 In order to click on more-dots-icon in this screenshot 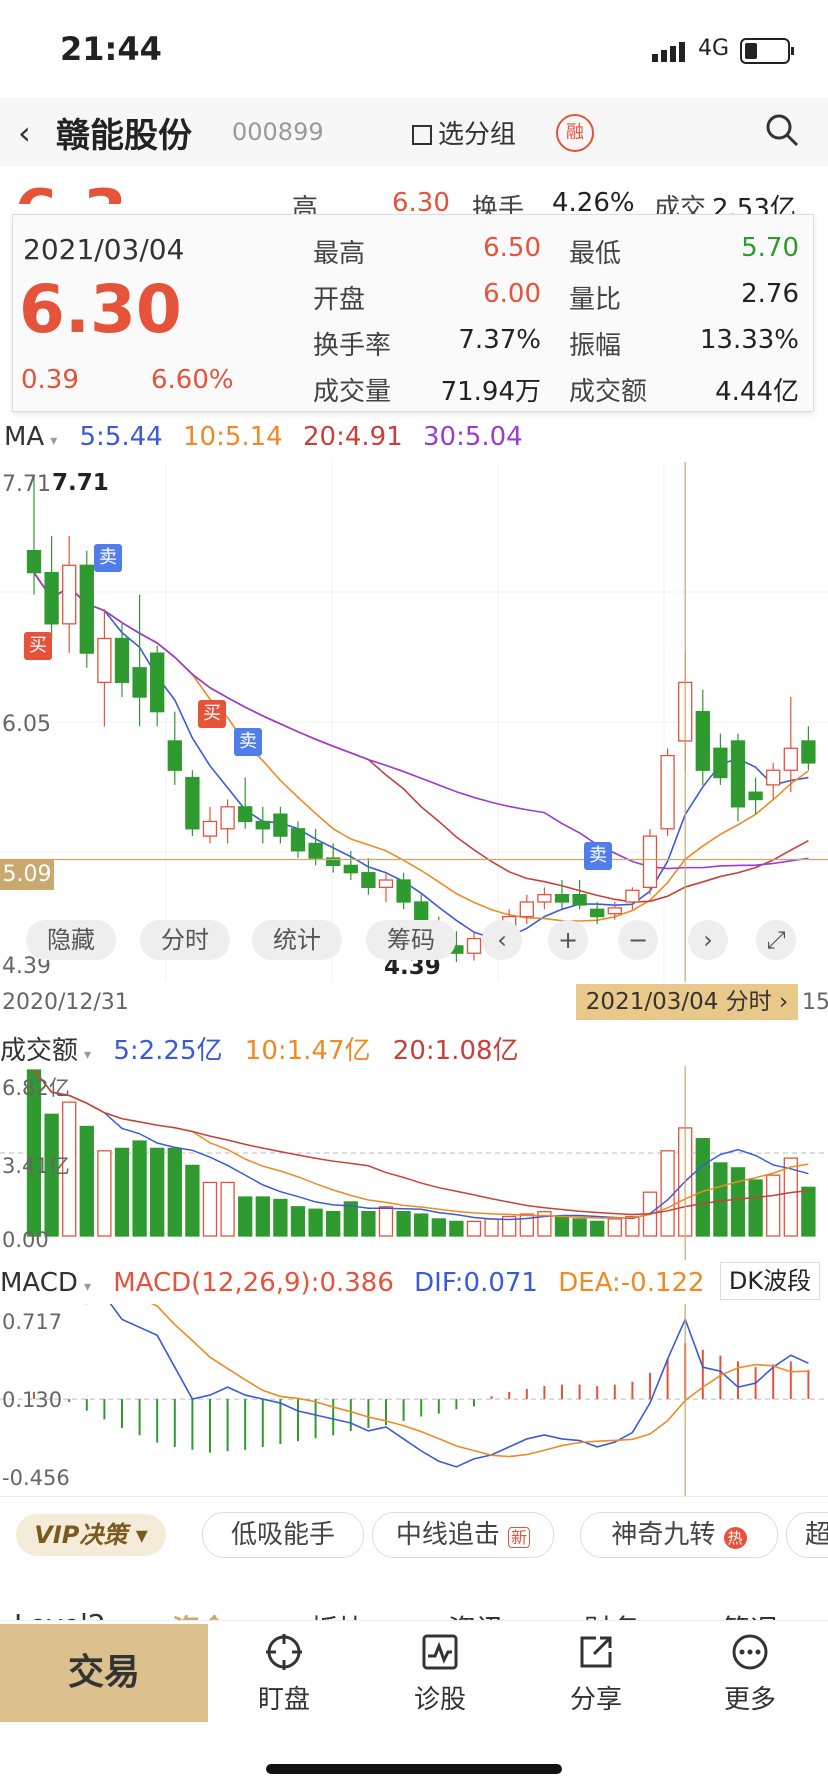, I will do `click(750, 1652)`.